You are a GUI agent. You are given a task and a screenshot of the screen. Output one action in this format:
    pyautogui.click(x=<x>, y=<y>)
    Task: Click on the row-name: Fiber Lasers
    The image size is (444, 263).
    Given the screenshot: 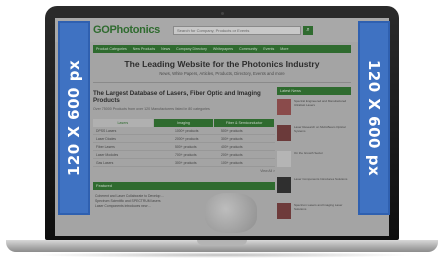 What is the action you would take?
    pyautogui.click(x=105, y=147)
    